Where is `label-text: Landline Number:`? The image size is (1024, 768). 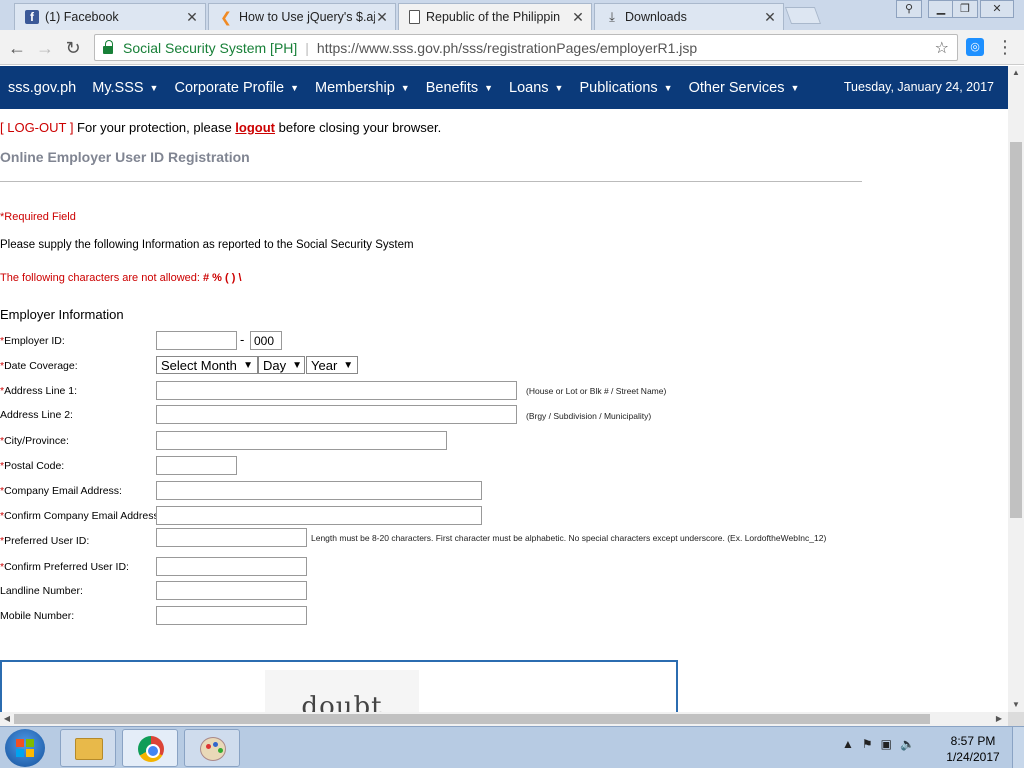
label-text: Landline Number: is located at coordinates (41, 591).